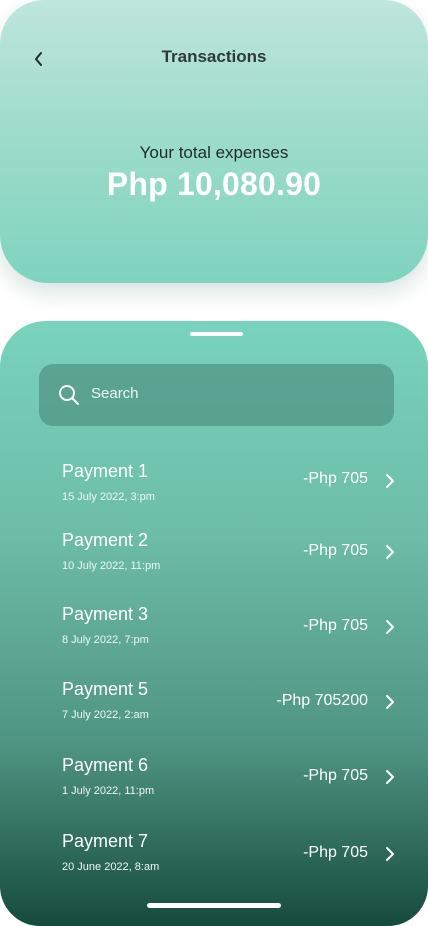 The height and width of the screenshot is (926, 428). Describe the element at coordinates (108, 791) in the screenshot. I see `transaction-date: 1 July 2022, 11:pm` at that location.